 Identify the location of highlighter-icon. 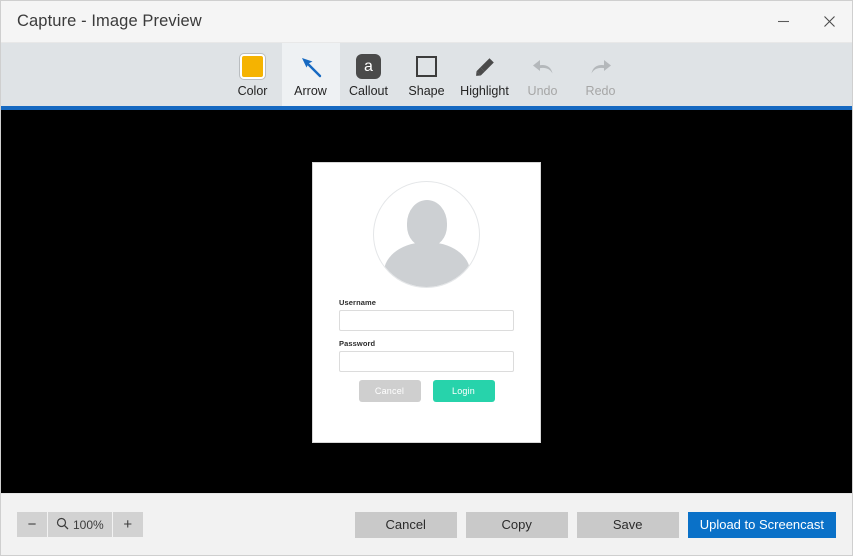
(485, 67).